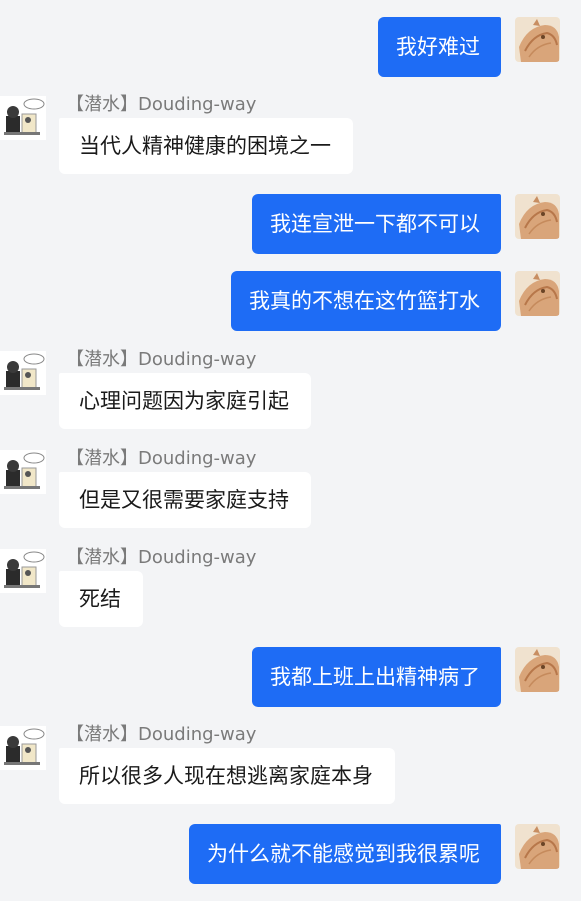  I want to click on message-bubble: 死结, so click(101, 599).